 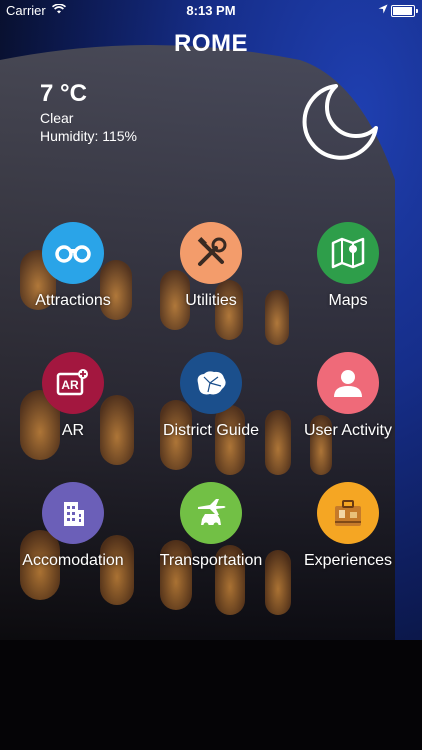 What do you see at coordinates (70, 385) in the screenshot?
I see `svg-text: AR` at bounding box center [70, 385].